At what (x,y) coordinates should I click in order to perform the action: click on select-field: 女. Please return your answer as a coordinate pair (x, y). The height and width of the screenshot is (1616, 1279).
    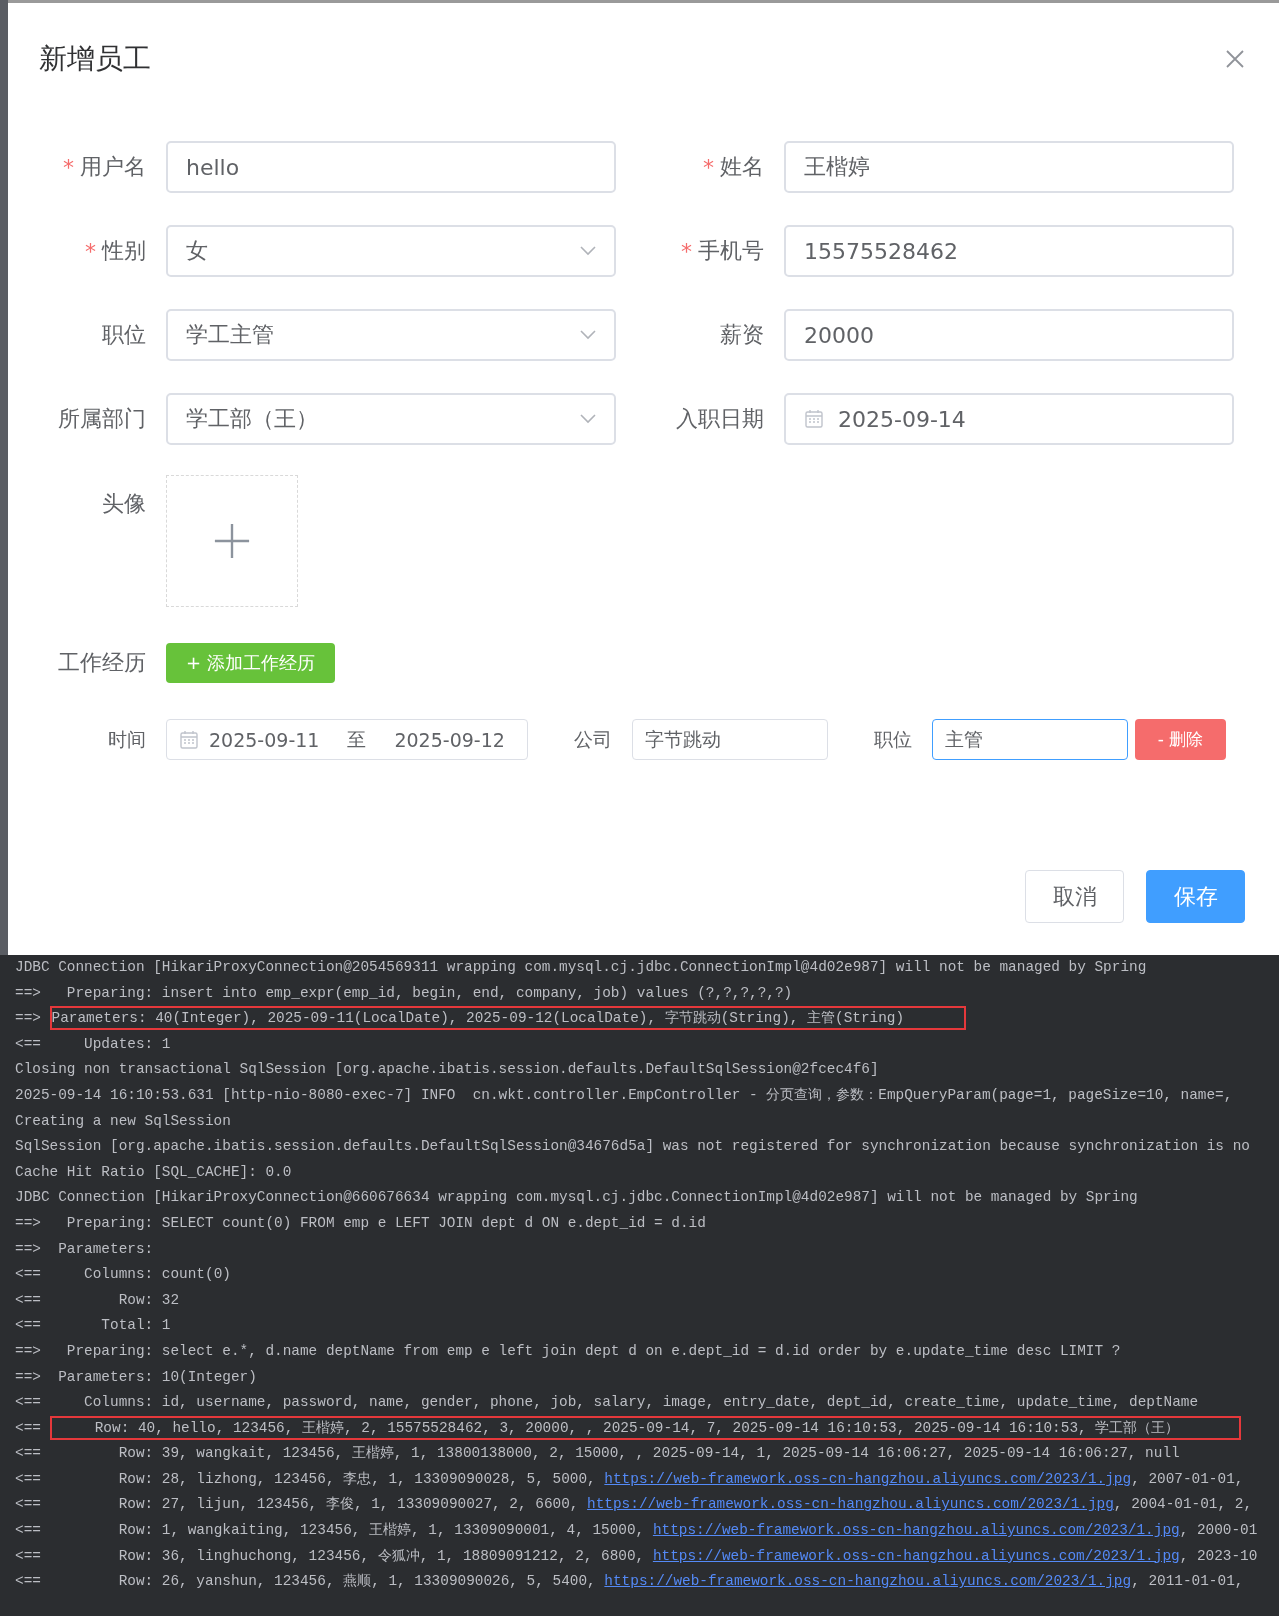
    Looking at the image, I should click on (391, 251).